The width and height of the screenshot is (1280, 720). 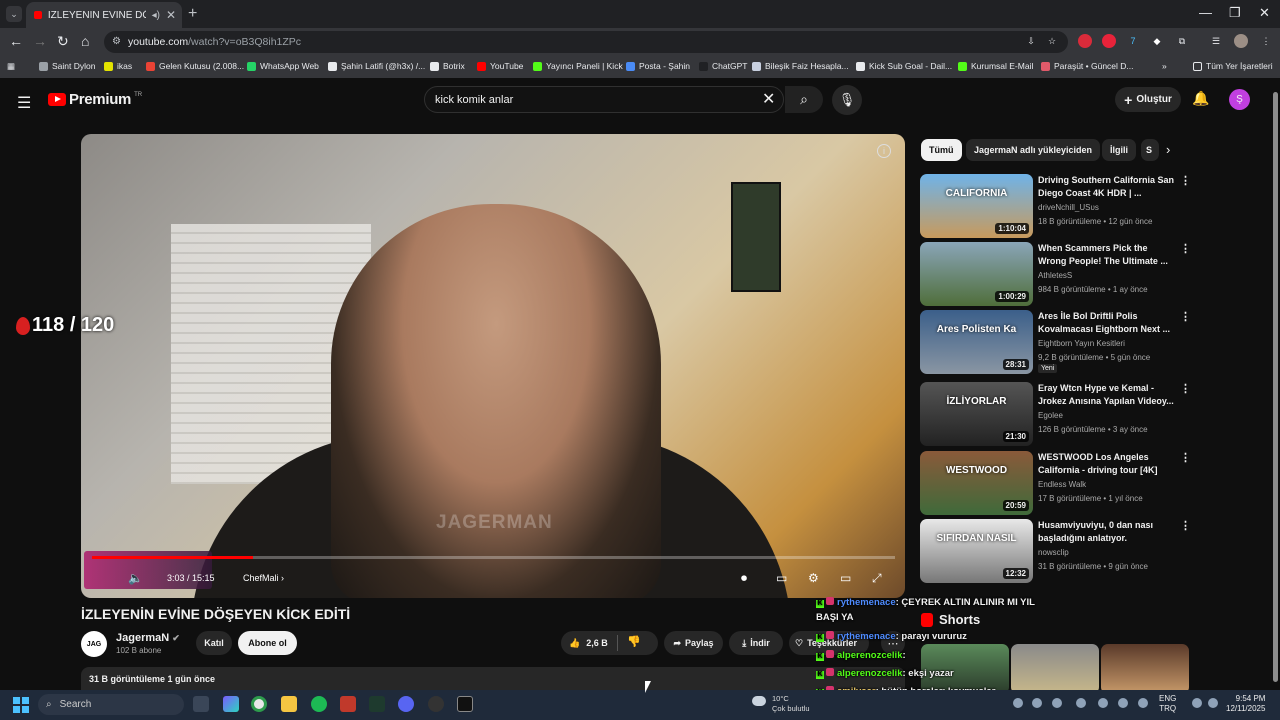 What do you see at coordinates (1031, 41) in the screenshot?
I see `install-app-icon: ⇩` at bounding box center [1031, 41].